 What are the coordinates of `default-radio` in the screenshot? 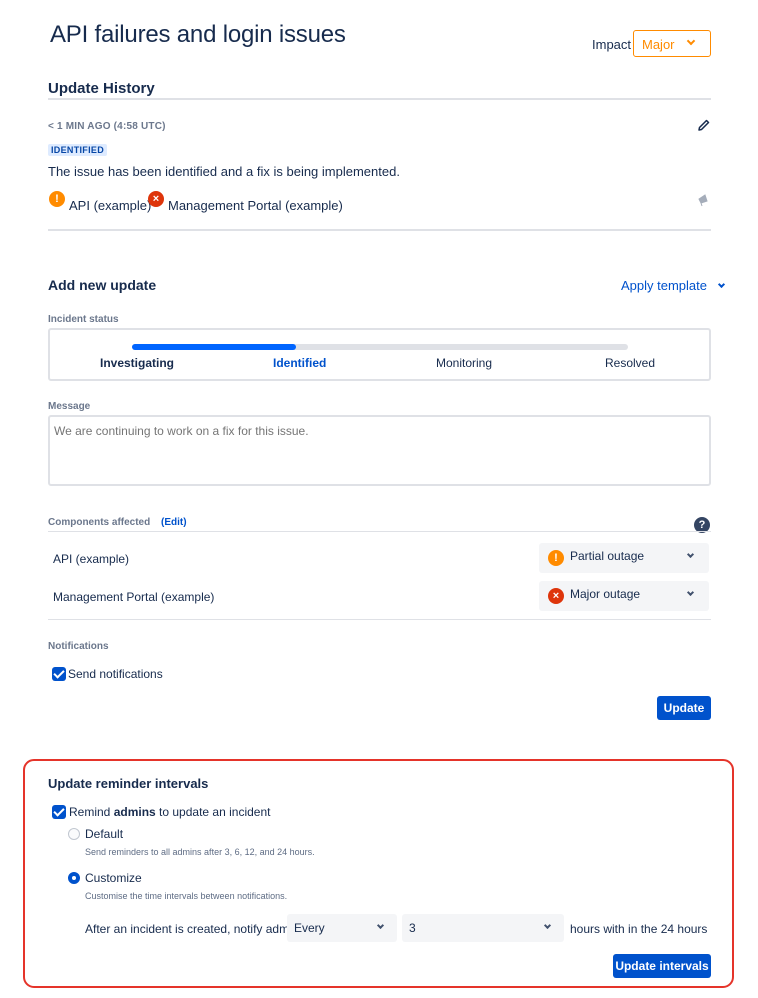 It's located at (74, 834).